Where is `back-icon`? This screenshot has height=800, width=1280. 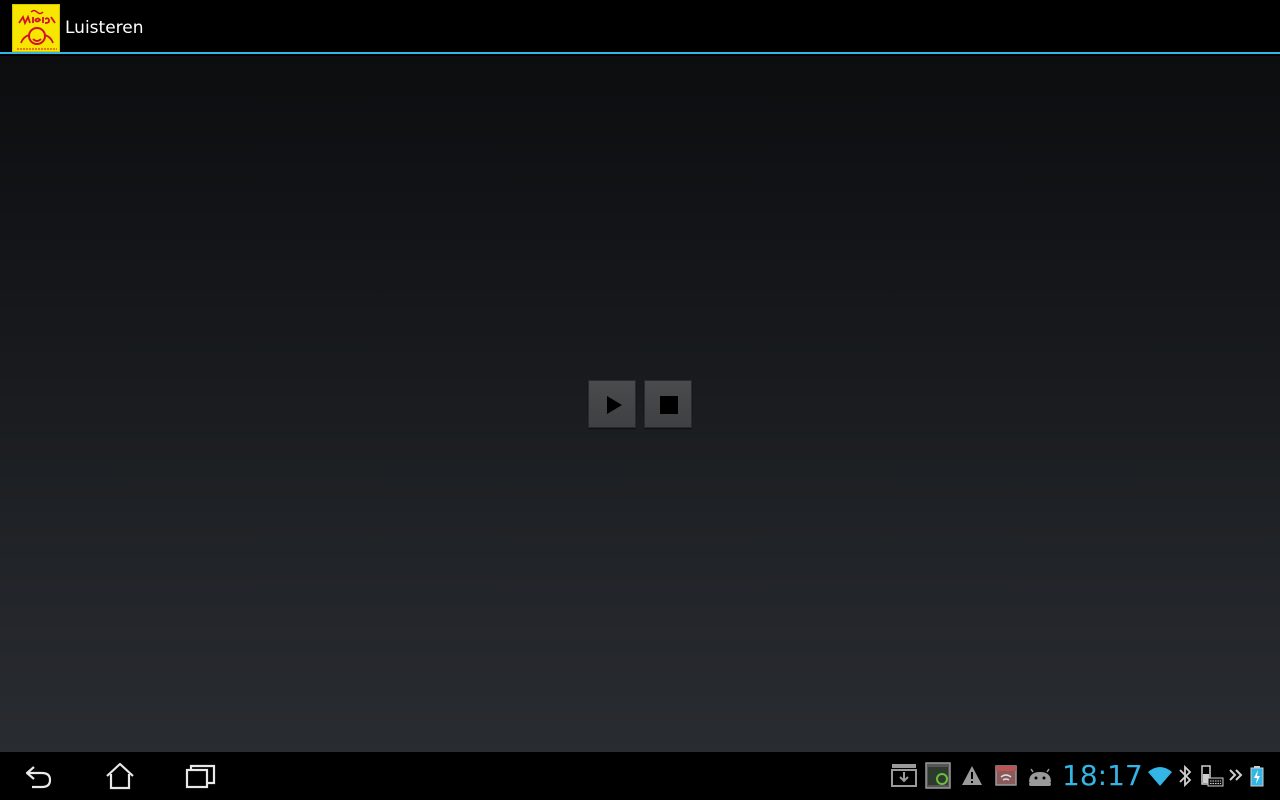
back-icon is located at coordinates (38, 777).